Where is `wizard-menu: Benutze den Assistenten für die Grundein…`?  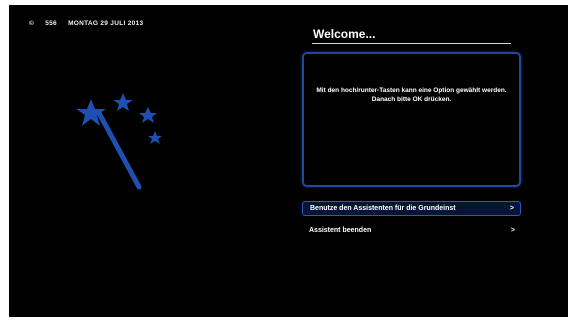
wizard-menu: Benutze den Assistenten für die Grundein… is located at coordinates (411, 223).